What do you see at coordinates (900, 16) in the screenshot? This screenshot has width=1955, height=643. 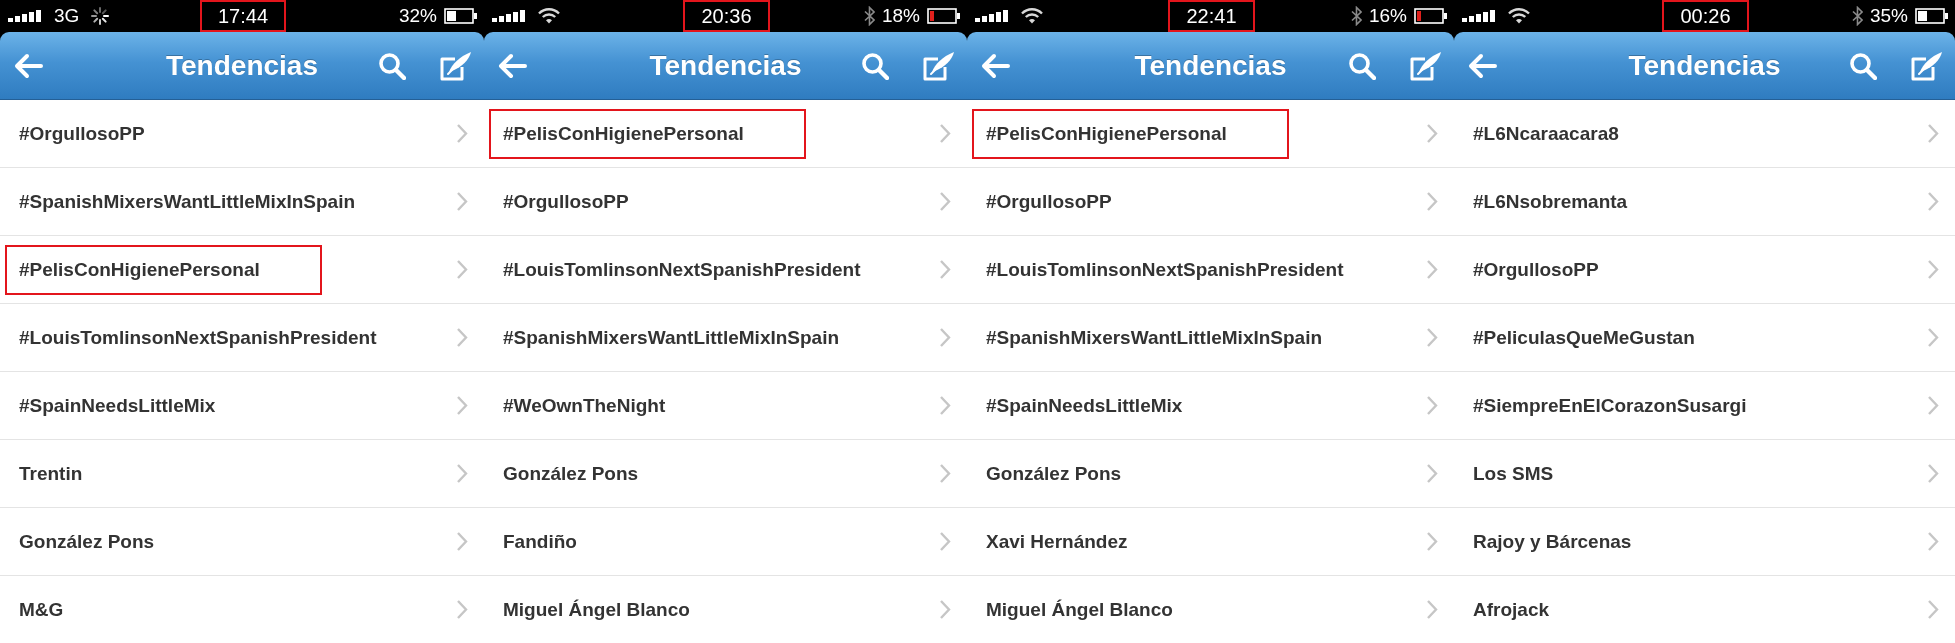 I see `battery-percent: 18%` at bounding box center [900, 16].